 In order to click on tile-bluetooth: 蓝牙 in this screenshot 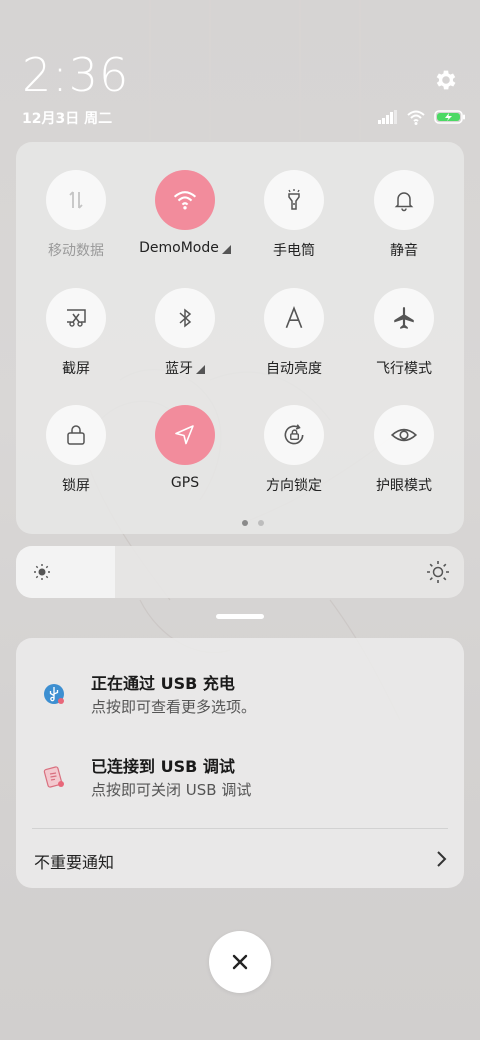, I will do `click(185, 338)`.